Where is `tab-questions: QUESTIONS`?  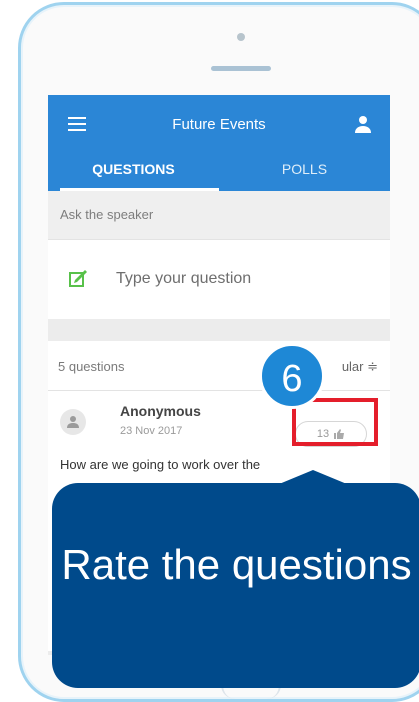 tab-questions: QUESTIONS is located at coordinates (133, 171).